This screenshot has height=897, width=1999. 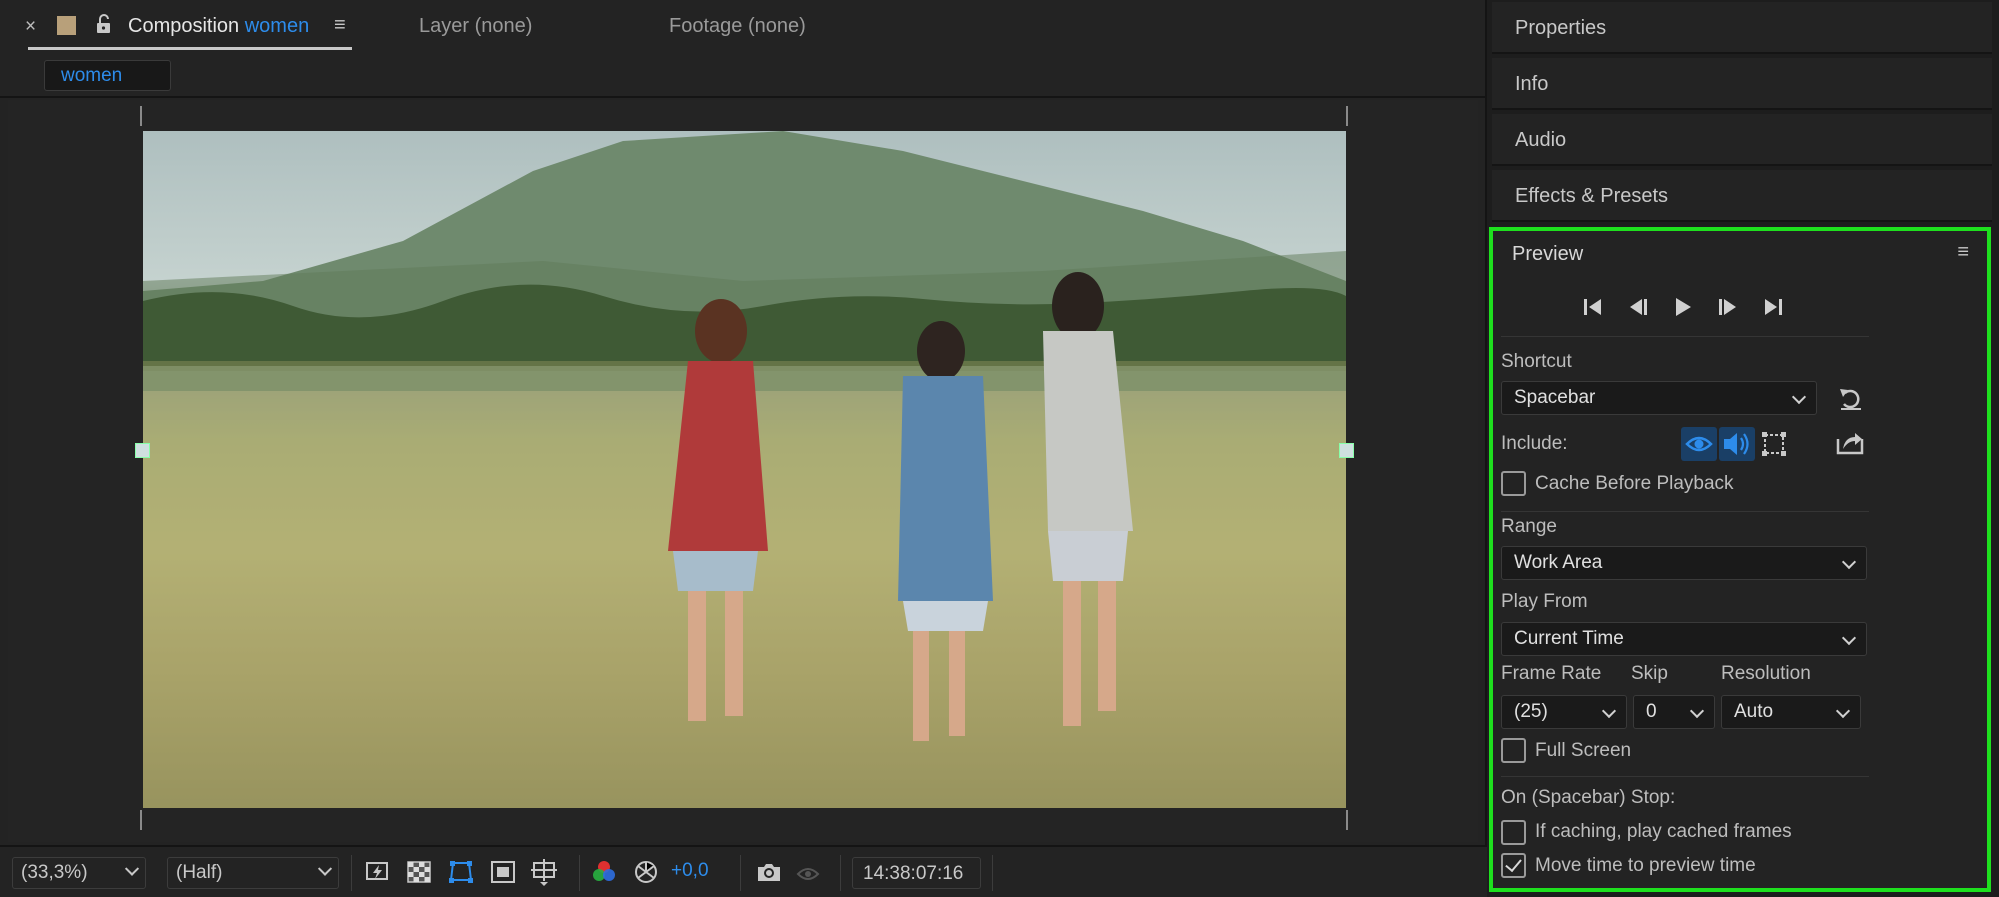 I want to click on include-overlays-toggle, so click(x=1774, y=444).